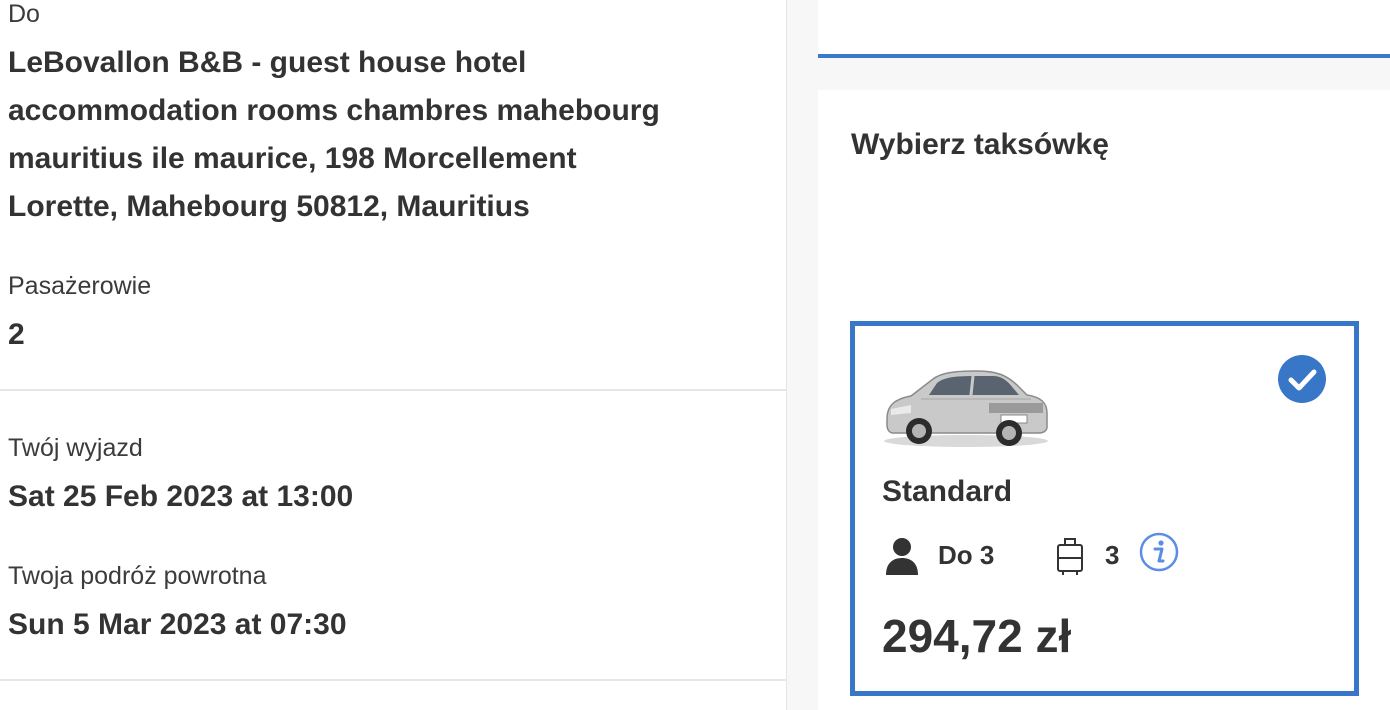 This screenshot has height=710, width=1390. Describe the element at coordinates (1302, 379) in the screenshot. I see `check-circle-icon` at that location.